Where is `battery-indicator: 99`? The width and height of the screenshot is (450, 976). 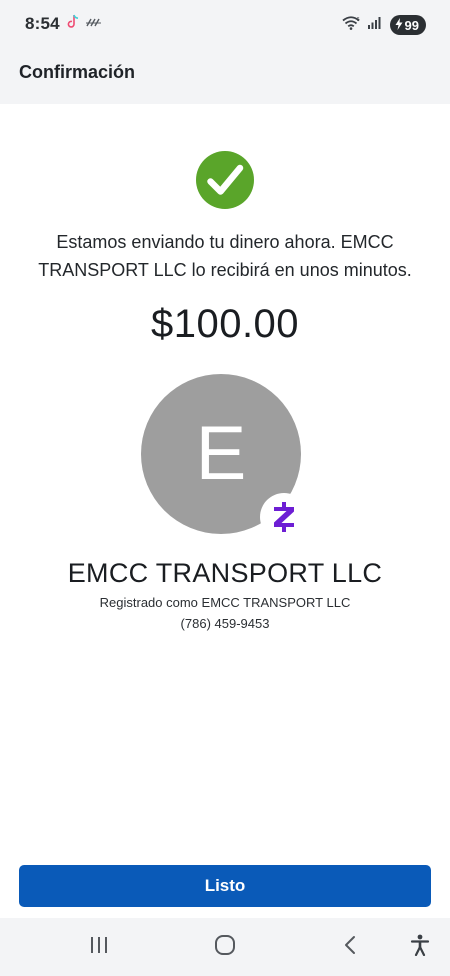
battery-indicator: 99 is located at coordinates (407, 25).